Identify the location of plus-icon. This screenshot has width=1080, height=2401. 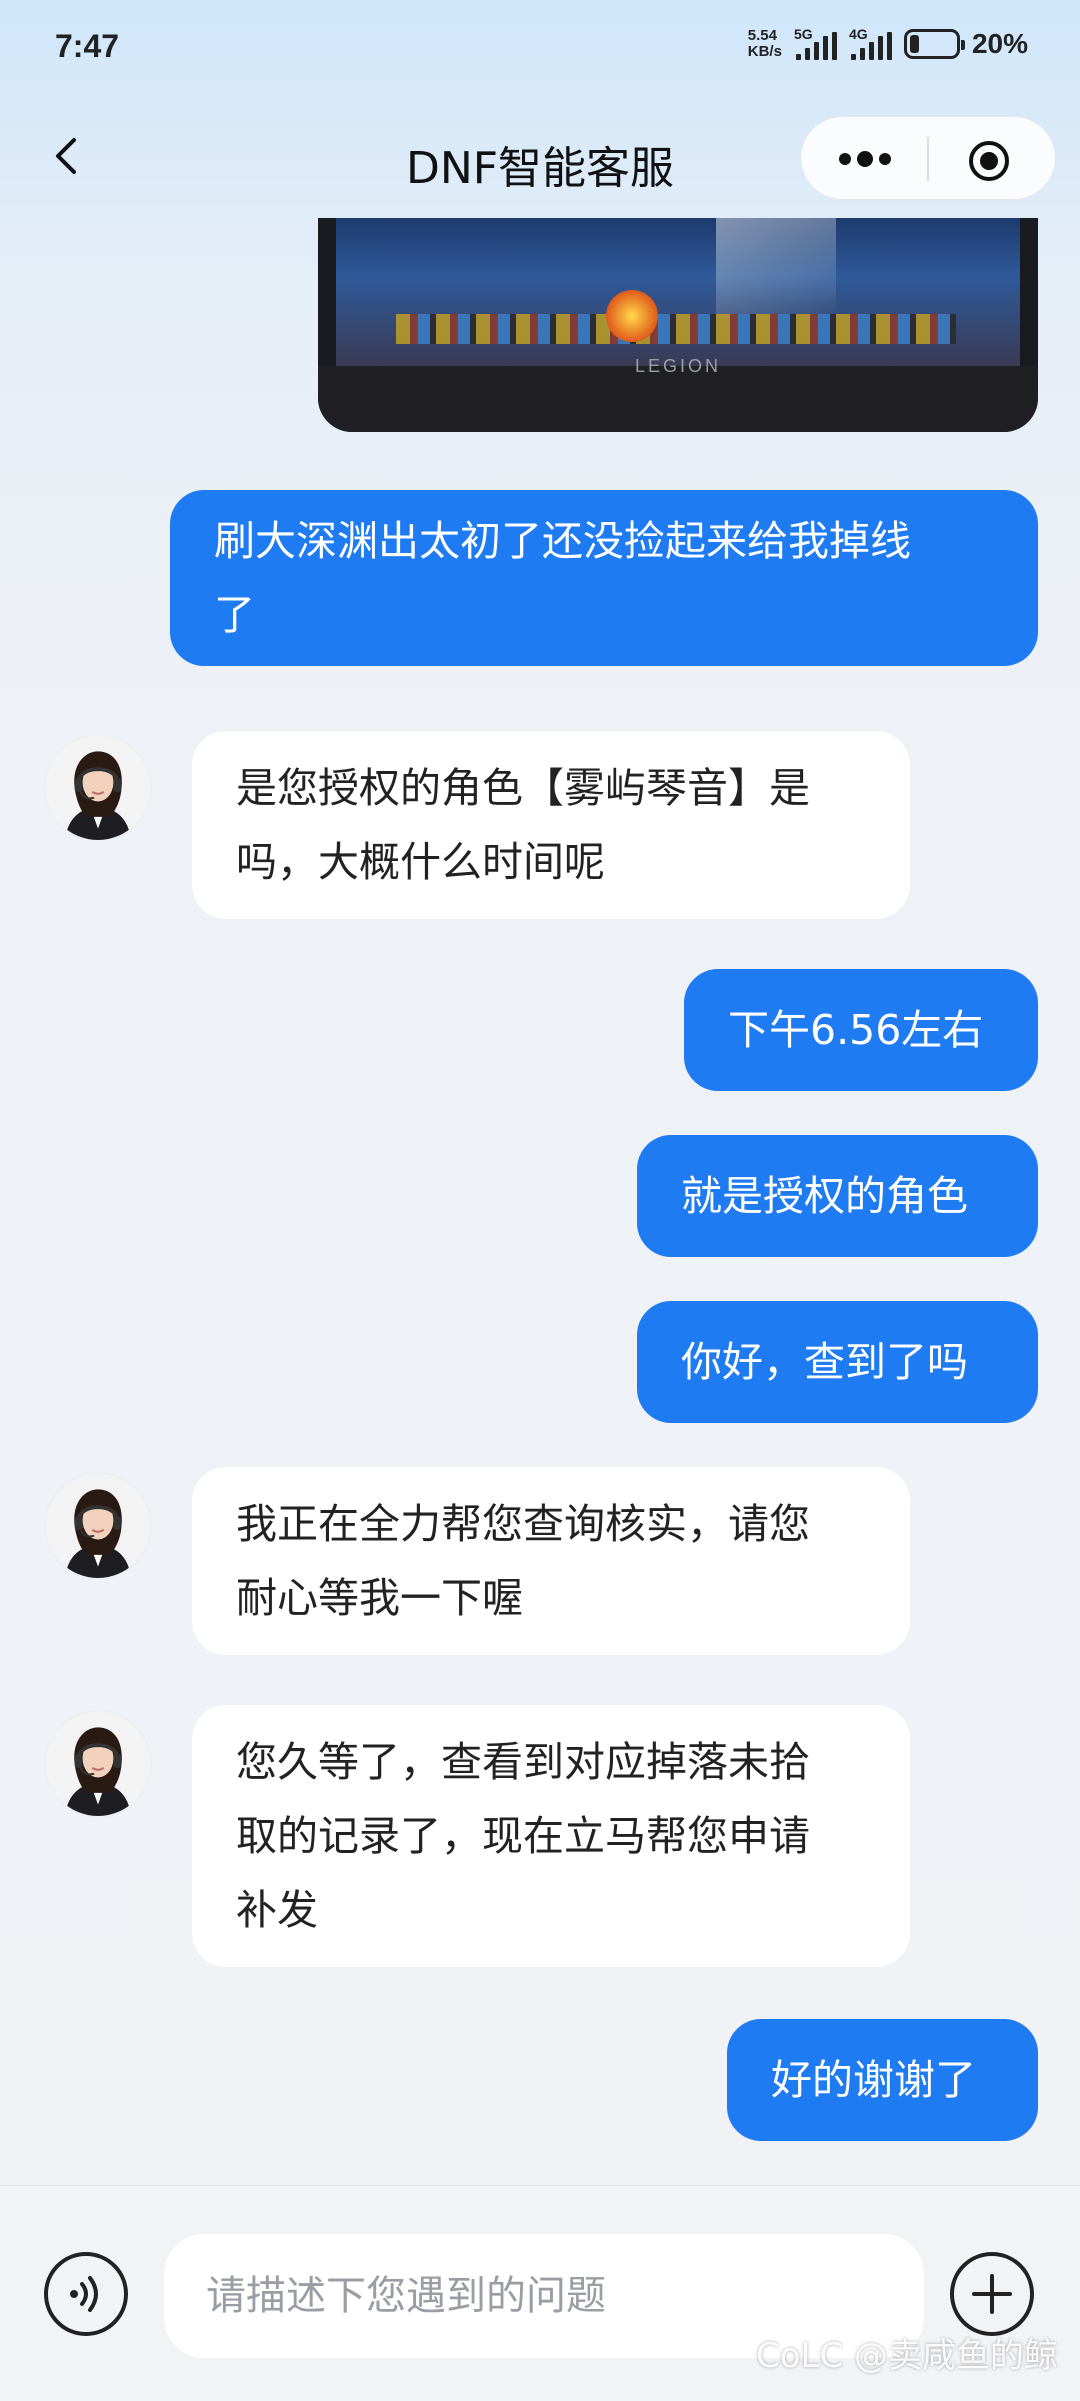
(992, 2294).